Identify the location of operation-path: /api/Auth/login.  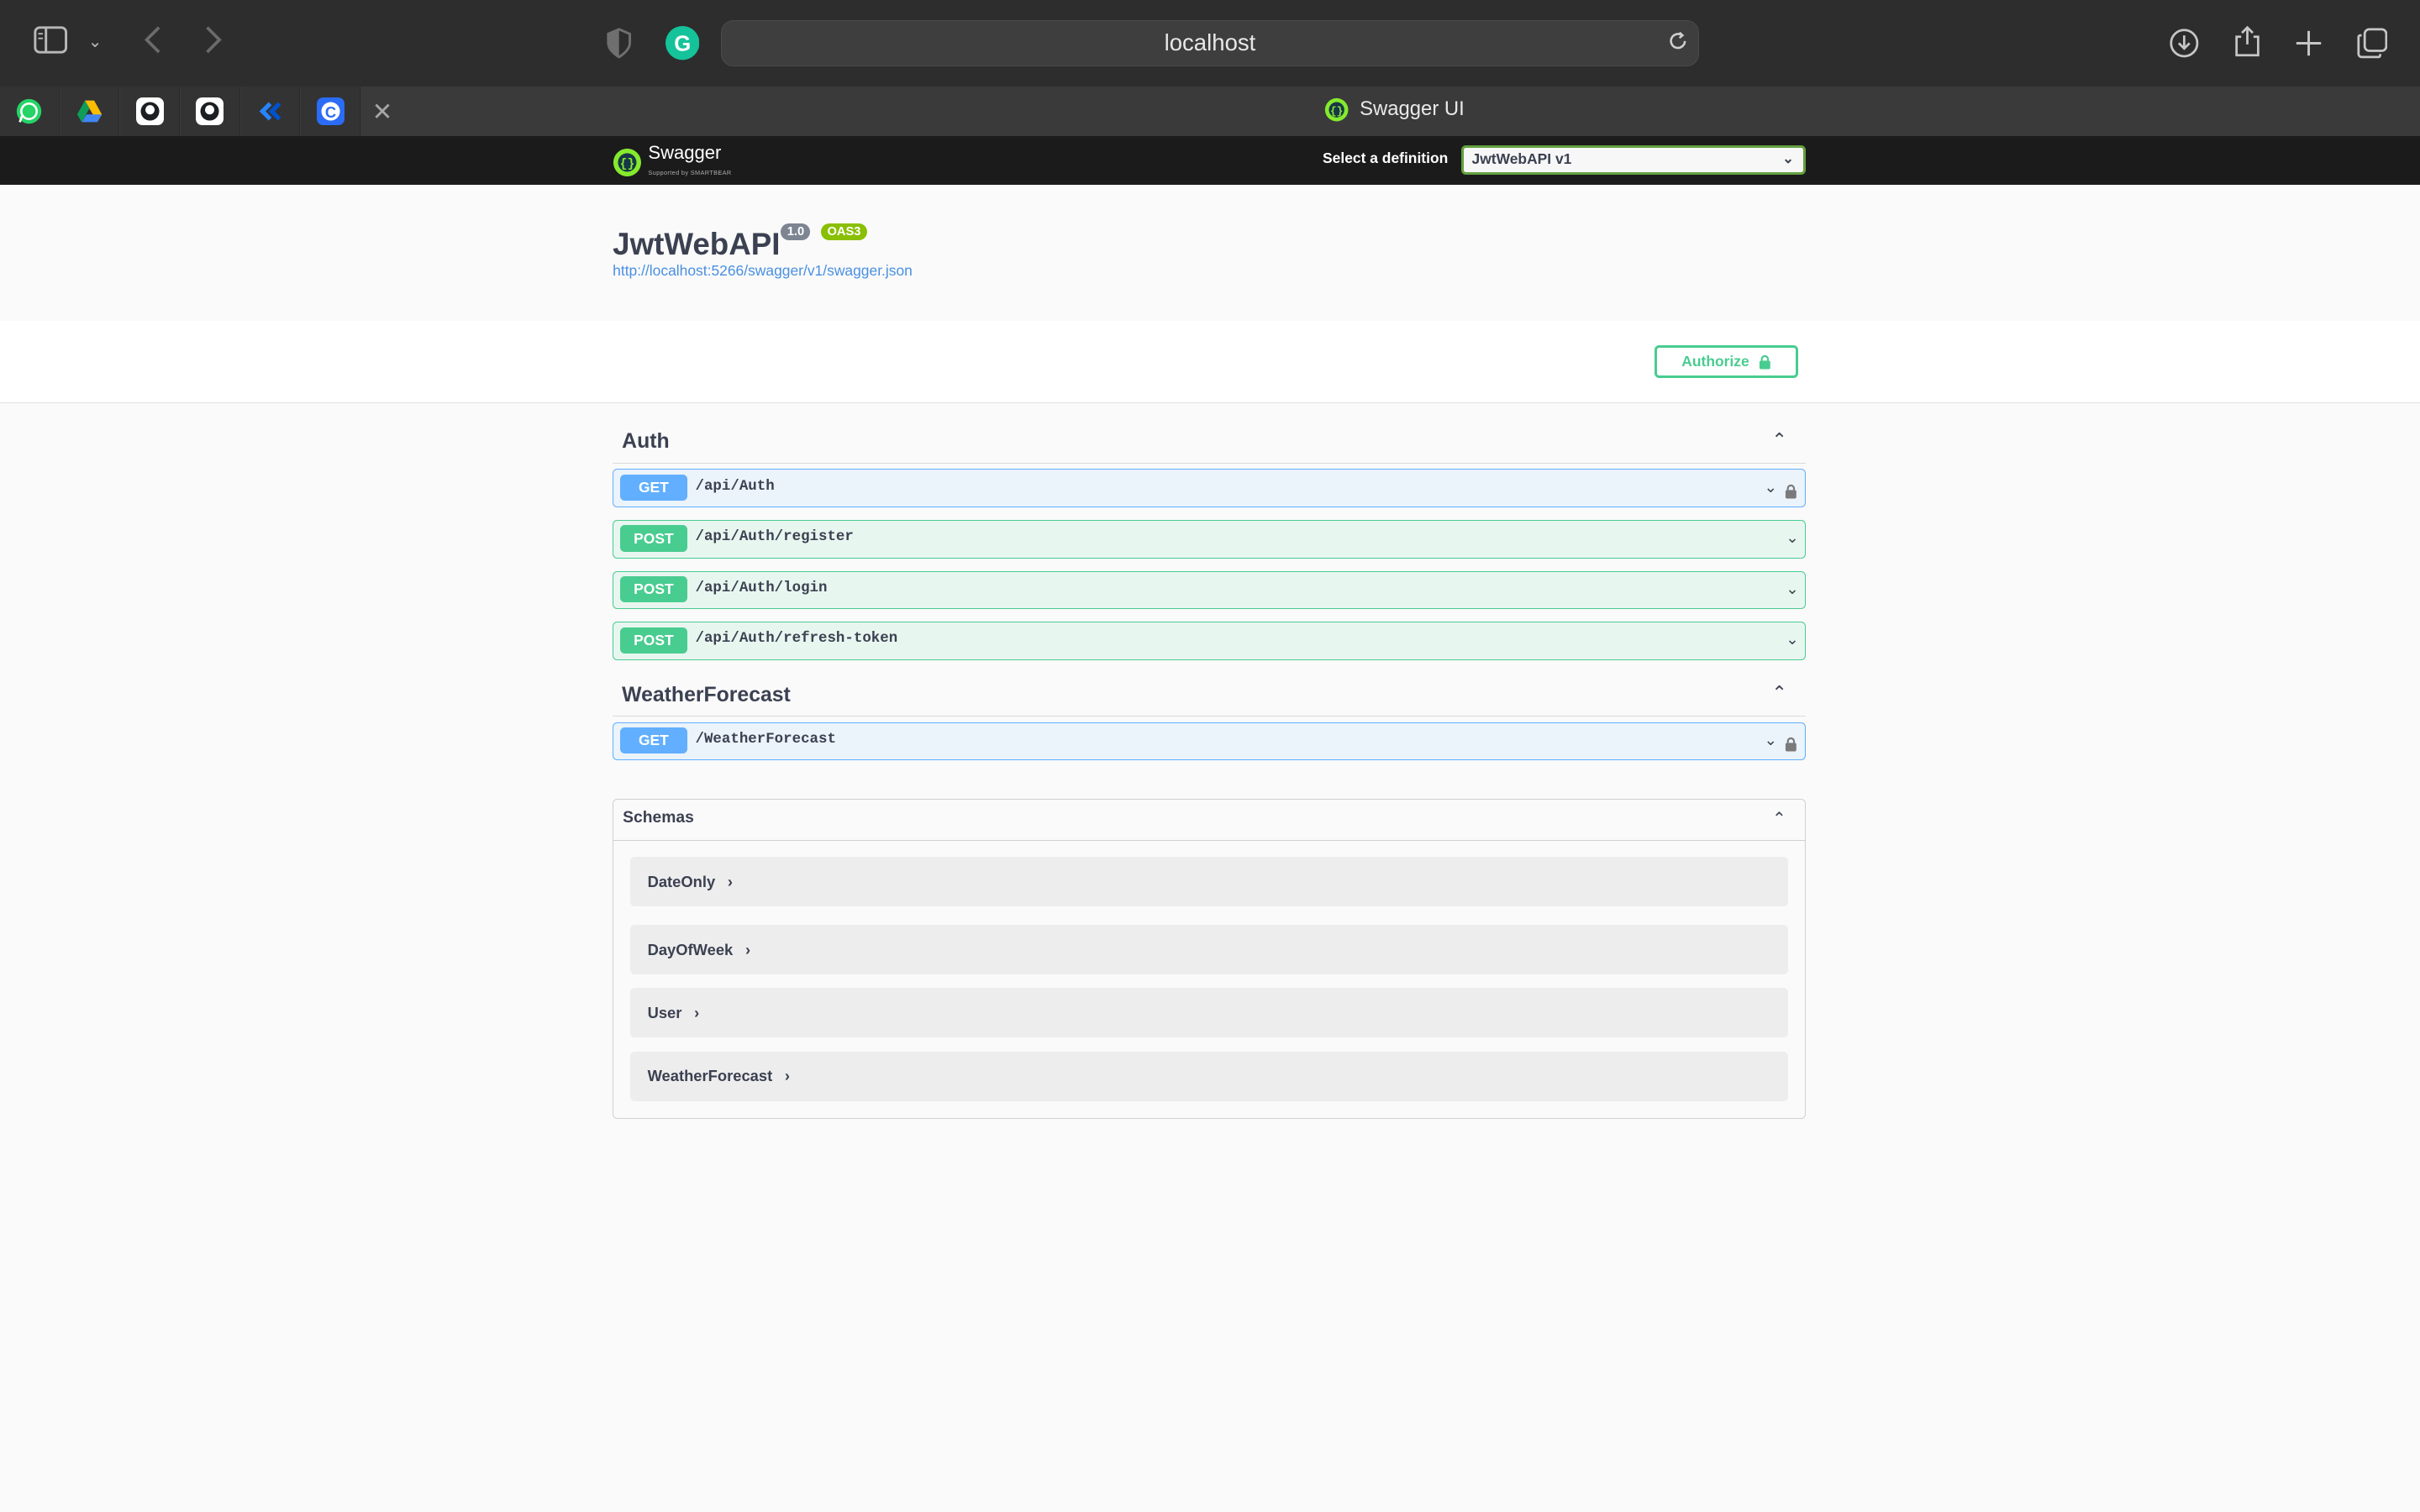
(762, 587).